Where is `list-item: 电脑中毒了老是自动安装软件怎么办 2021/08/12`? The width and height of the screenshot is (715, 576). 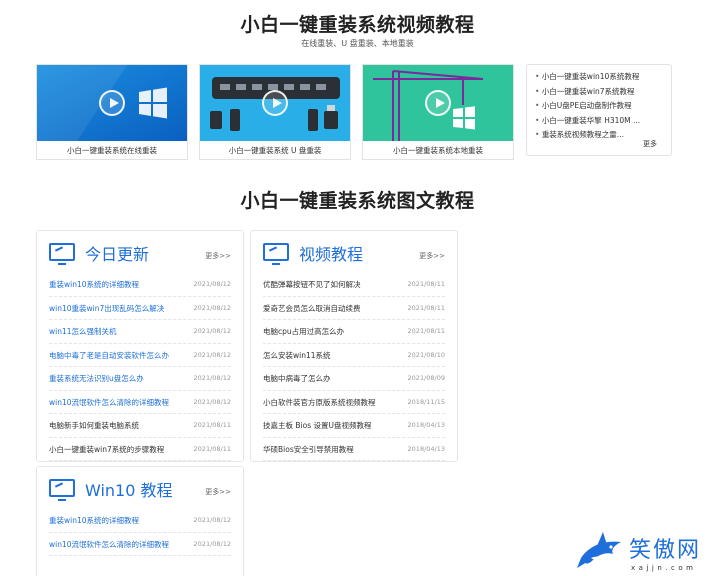
list-item: 电脑中毒了老是自动安装软件怎么办 2021/08/12 is located at coordinates (140, 356).